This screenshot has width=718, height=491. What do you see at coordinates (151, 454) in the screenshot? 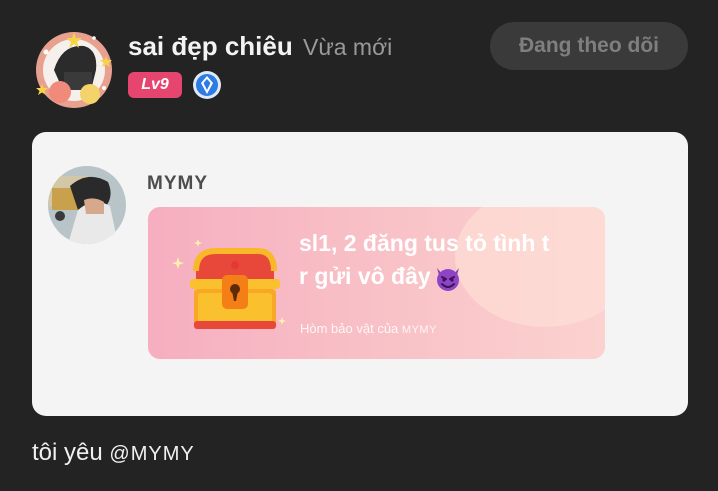
I see `mention-link: @MYMY` at bounding box center [151, 454].